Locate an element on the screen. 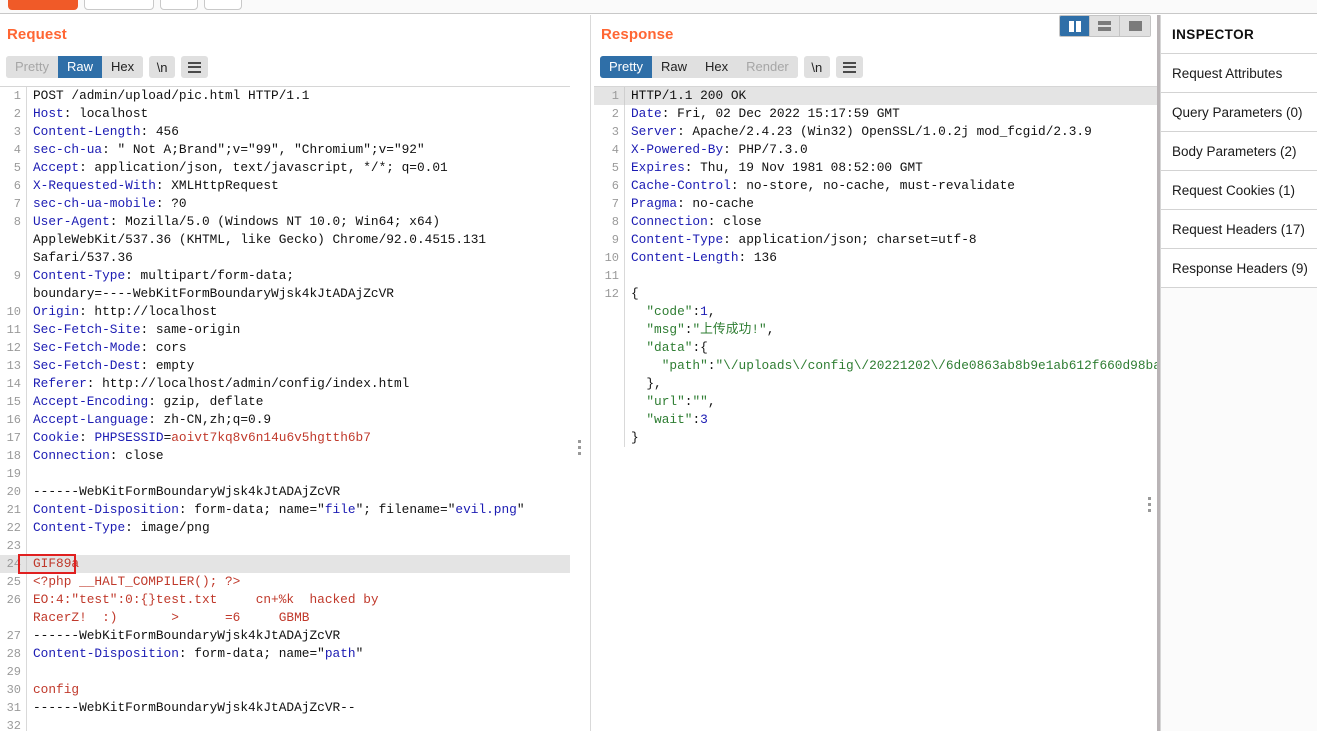 Image resolution: width=1317 pixels, height=731 pixels. response-tab-raw: Raw is located at coordinates (673, 67).